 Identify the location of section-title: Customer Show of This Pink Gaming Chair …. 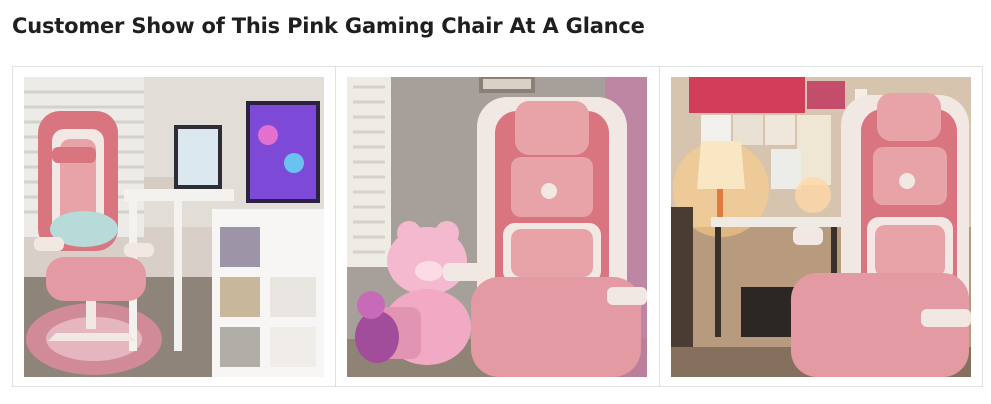
(328, 26).